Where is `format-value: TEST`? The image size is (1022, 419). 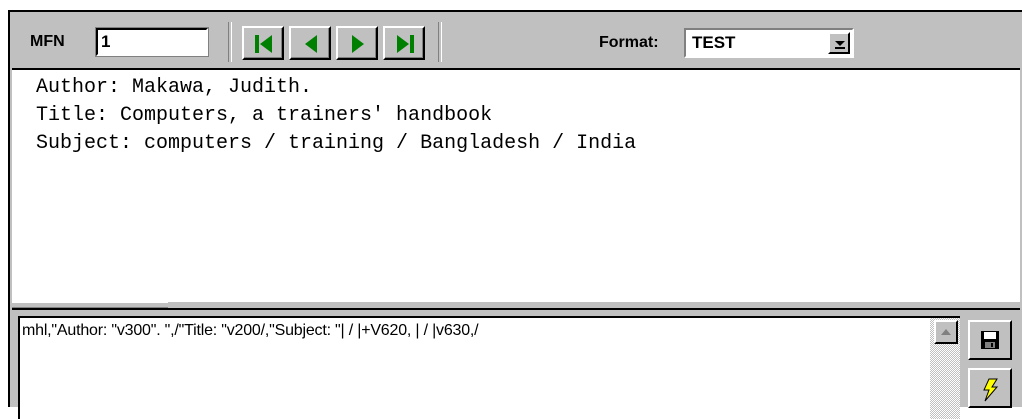
format-value: TEST is located at coordinates (714, 42).